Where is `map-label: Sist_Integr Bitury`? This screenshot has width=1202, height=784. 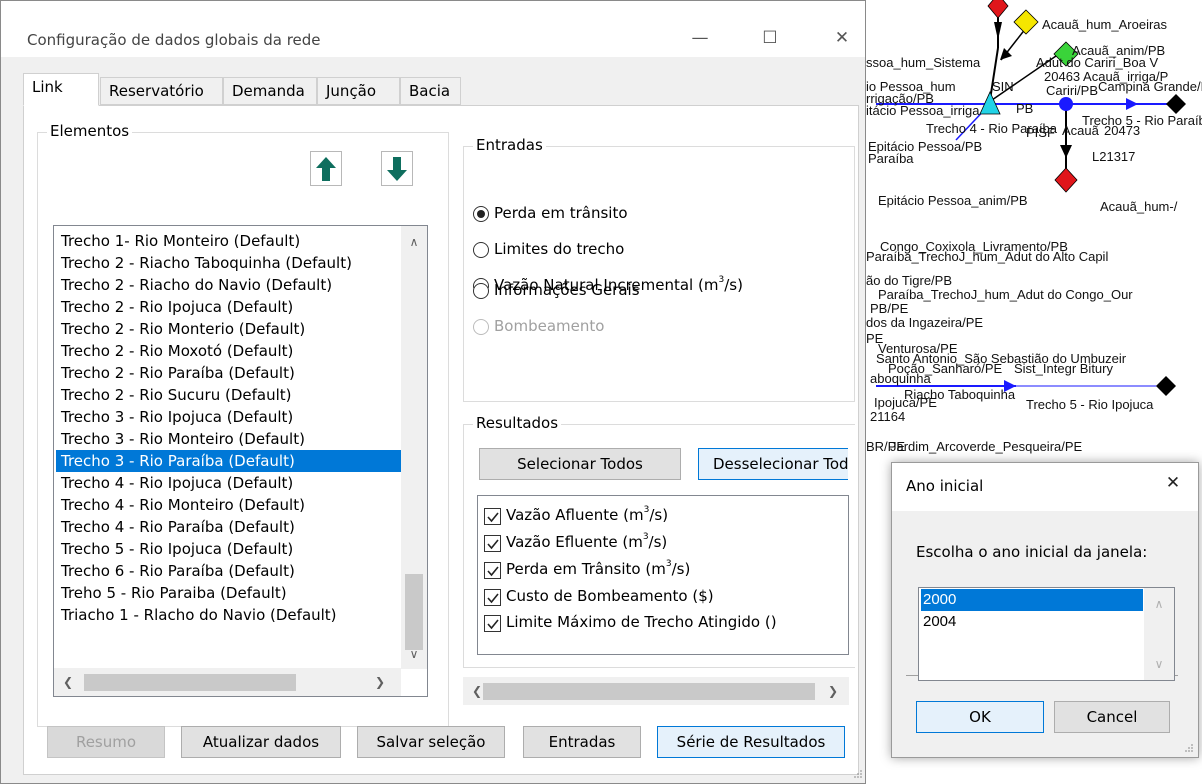 map-label: Sist_Integr Bitury is located at coordinates (1063, 368).